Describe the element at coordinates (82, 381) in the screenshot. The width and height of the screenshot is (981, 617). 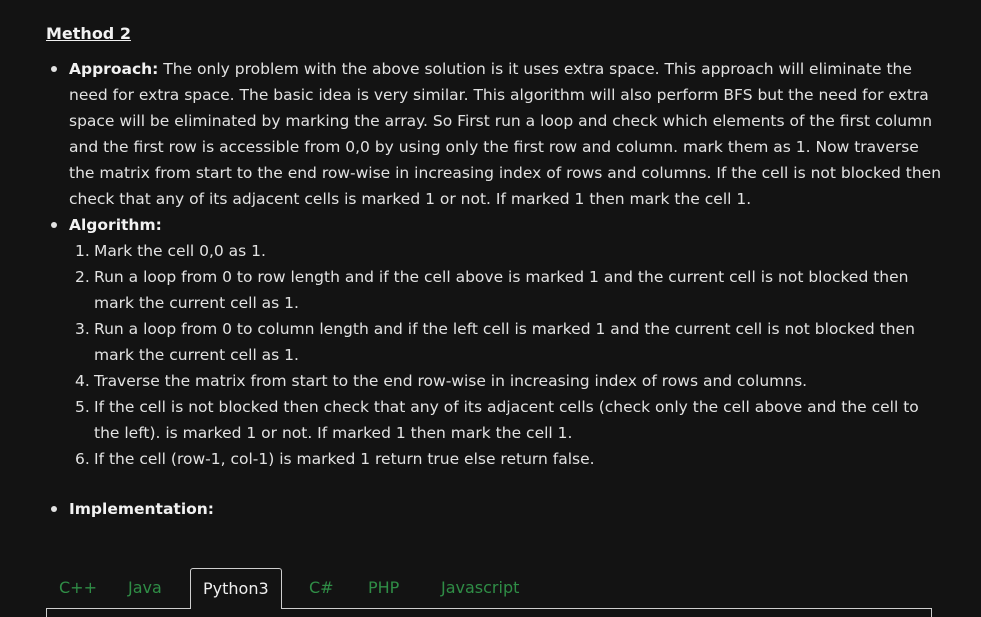
I see `step-number: 4.` at that location.